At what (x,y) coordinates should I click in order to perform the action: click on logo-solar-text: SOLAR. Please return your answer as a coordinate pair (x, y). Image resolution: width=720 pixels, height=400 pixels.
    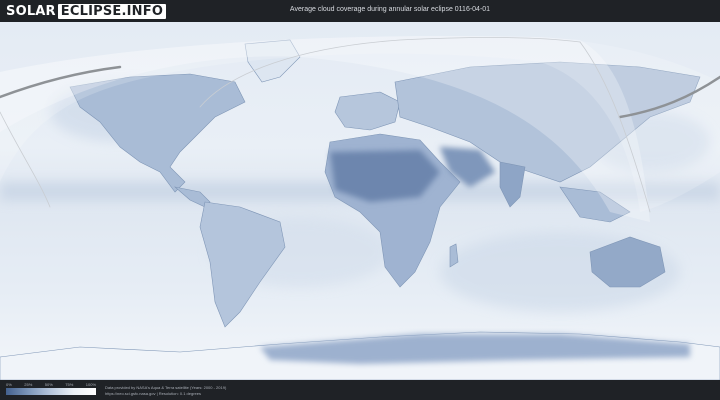
    Looking at the image, I should click on (31, 11).